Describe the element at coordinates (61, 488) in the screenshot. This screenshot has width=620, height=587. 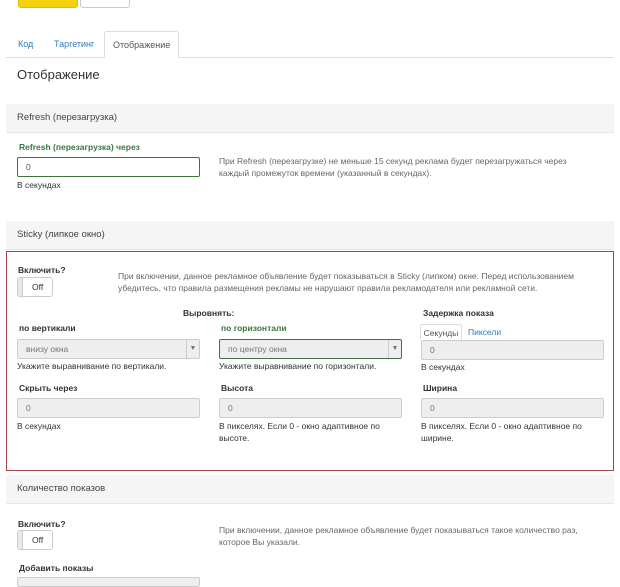
I see `impressions-section-title: Количество показов` at that location.